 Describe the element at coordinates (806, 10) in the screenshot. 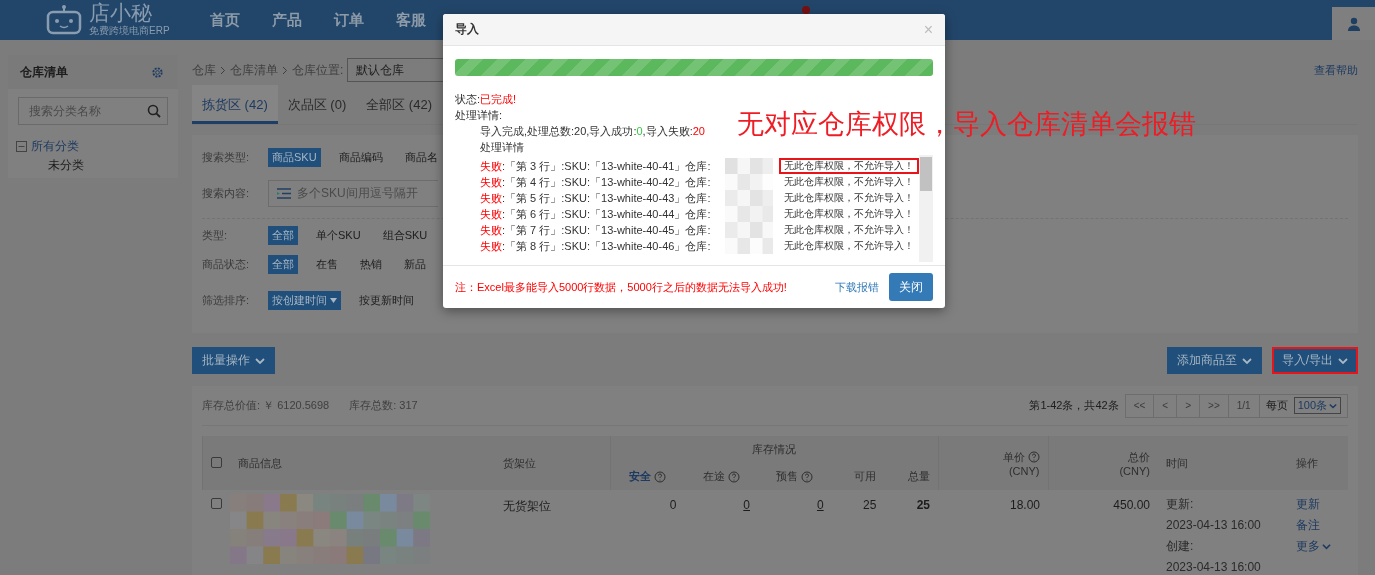

I see `notification-dot` at that location.